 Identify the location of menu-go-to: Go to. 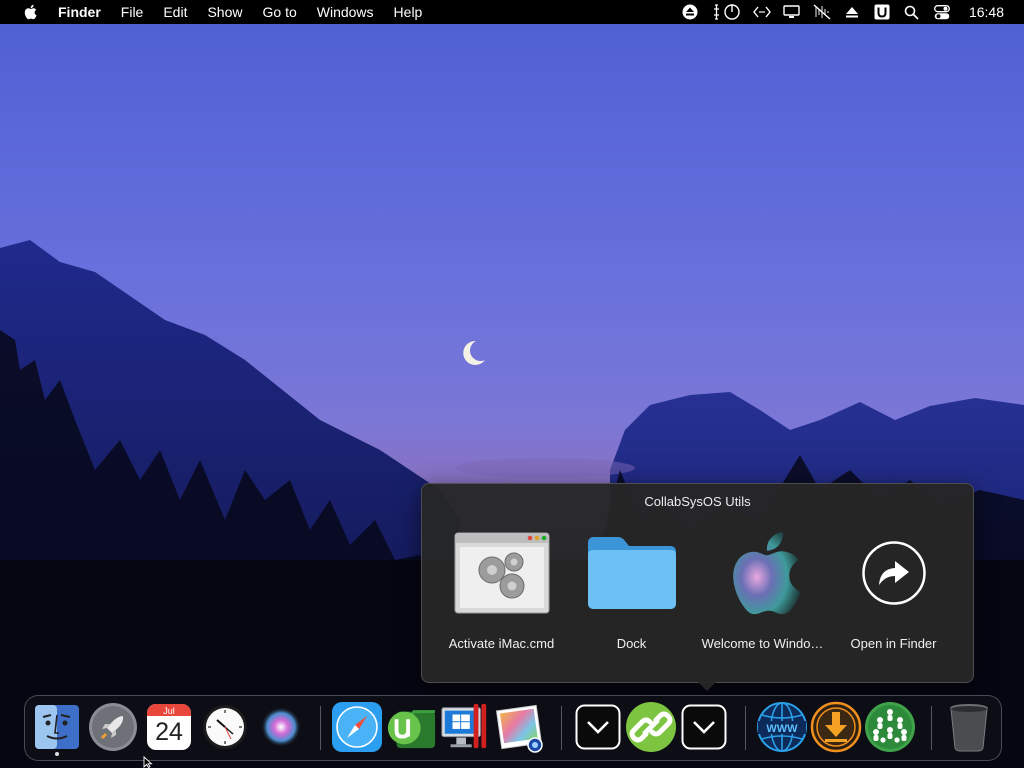
(280, 12).